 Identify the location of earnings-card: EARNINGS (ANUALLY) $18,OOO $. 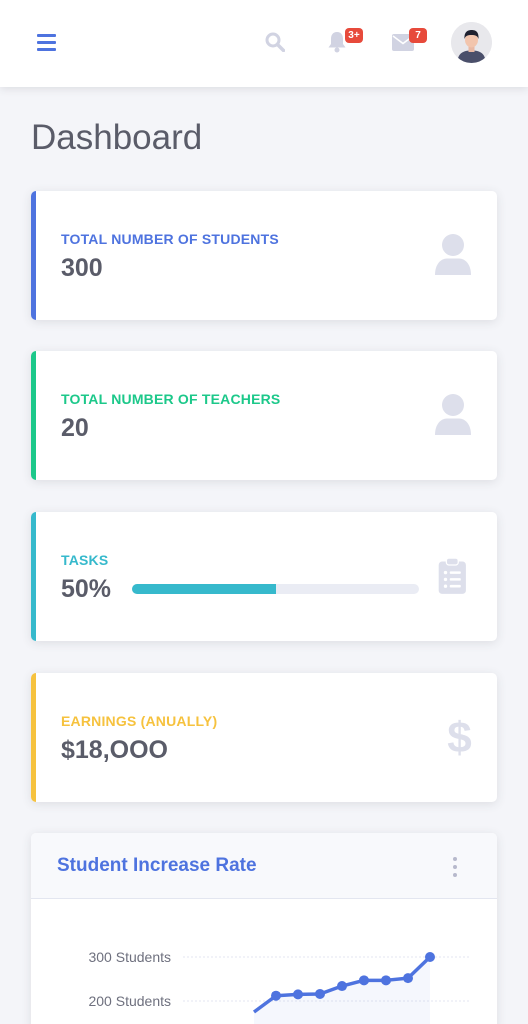
(264, 737).